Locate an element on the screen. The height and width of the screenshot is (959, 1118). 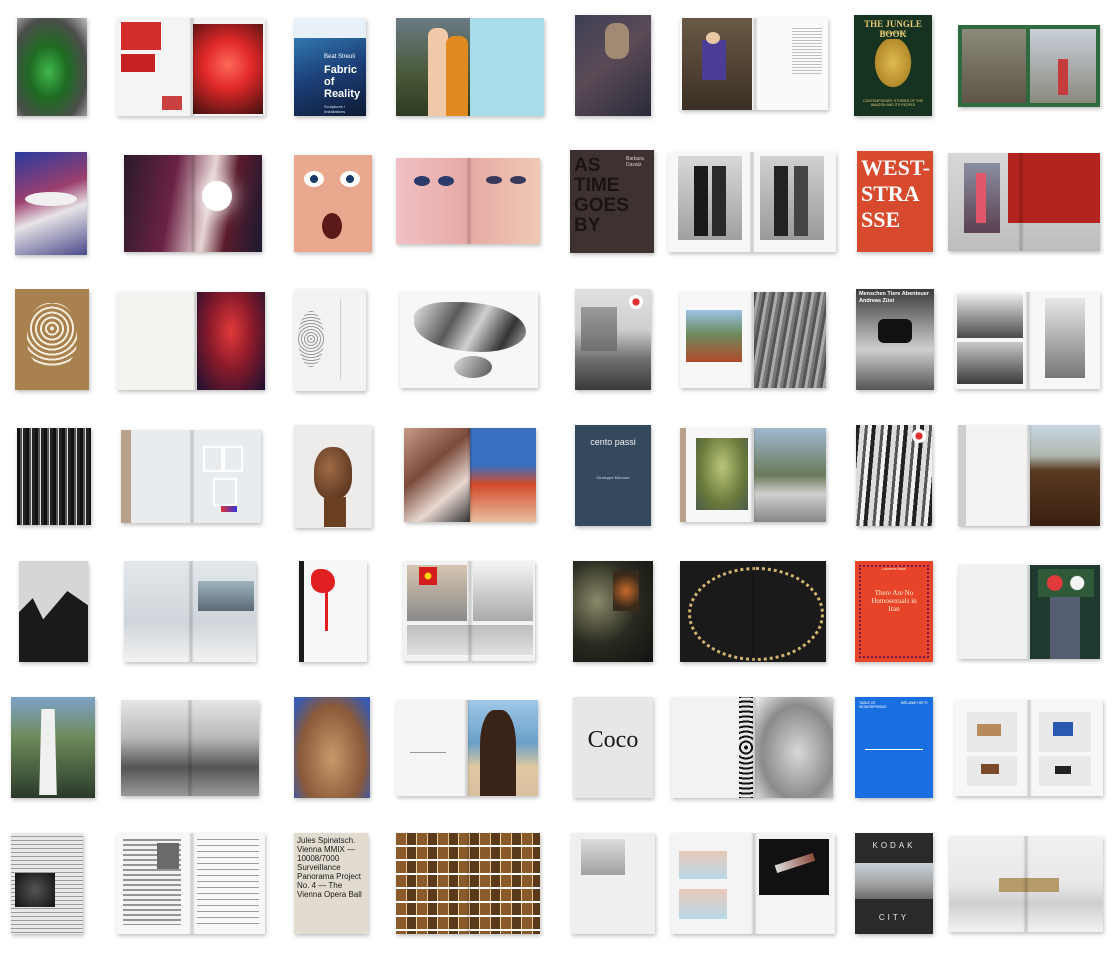
cover-title: Coco is located at coordinates (613, 740).